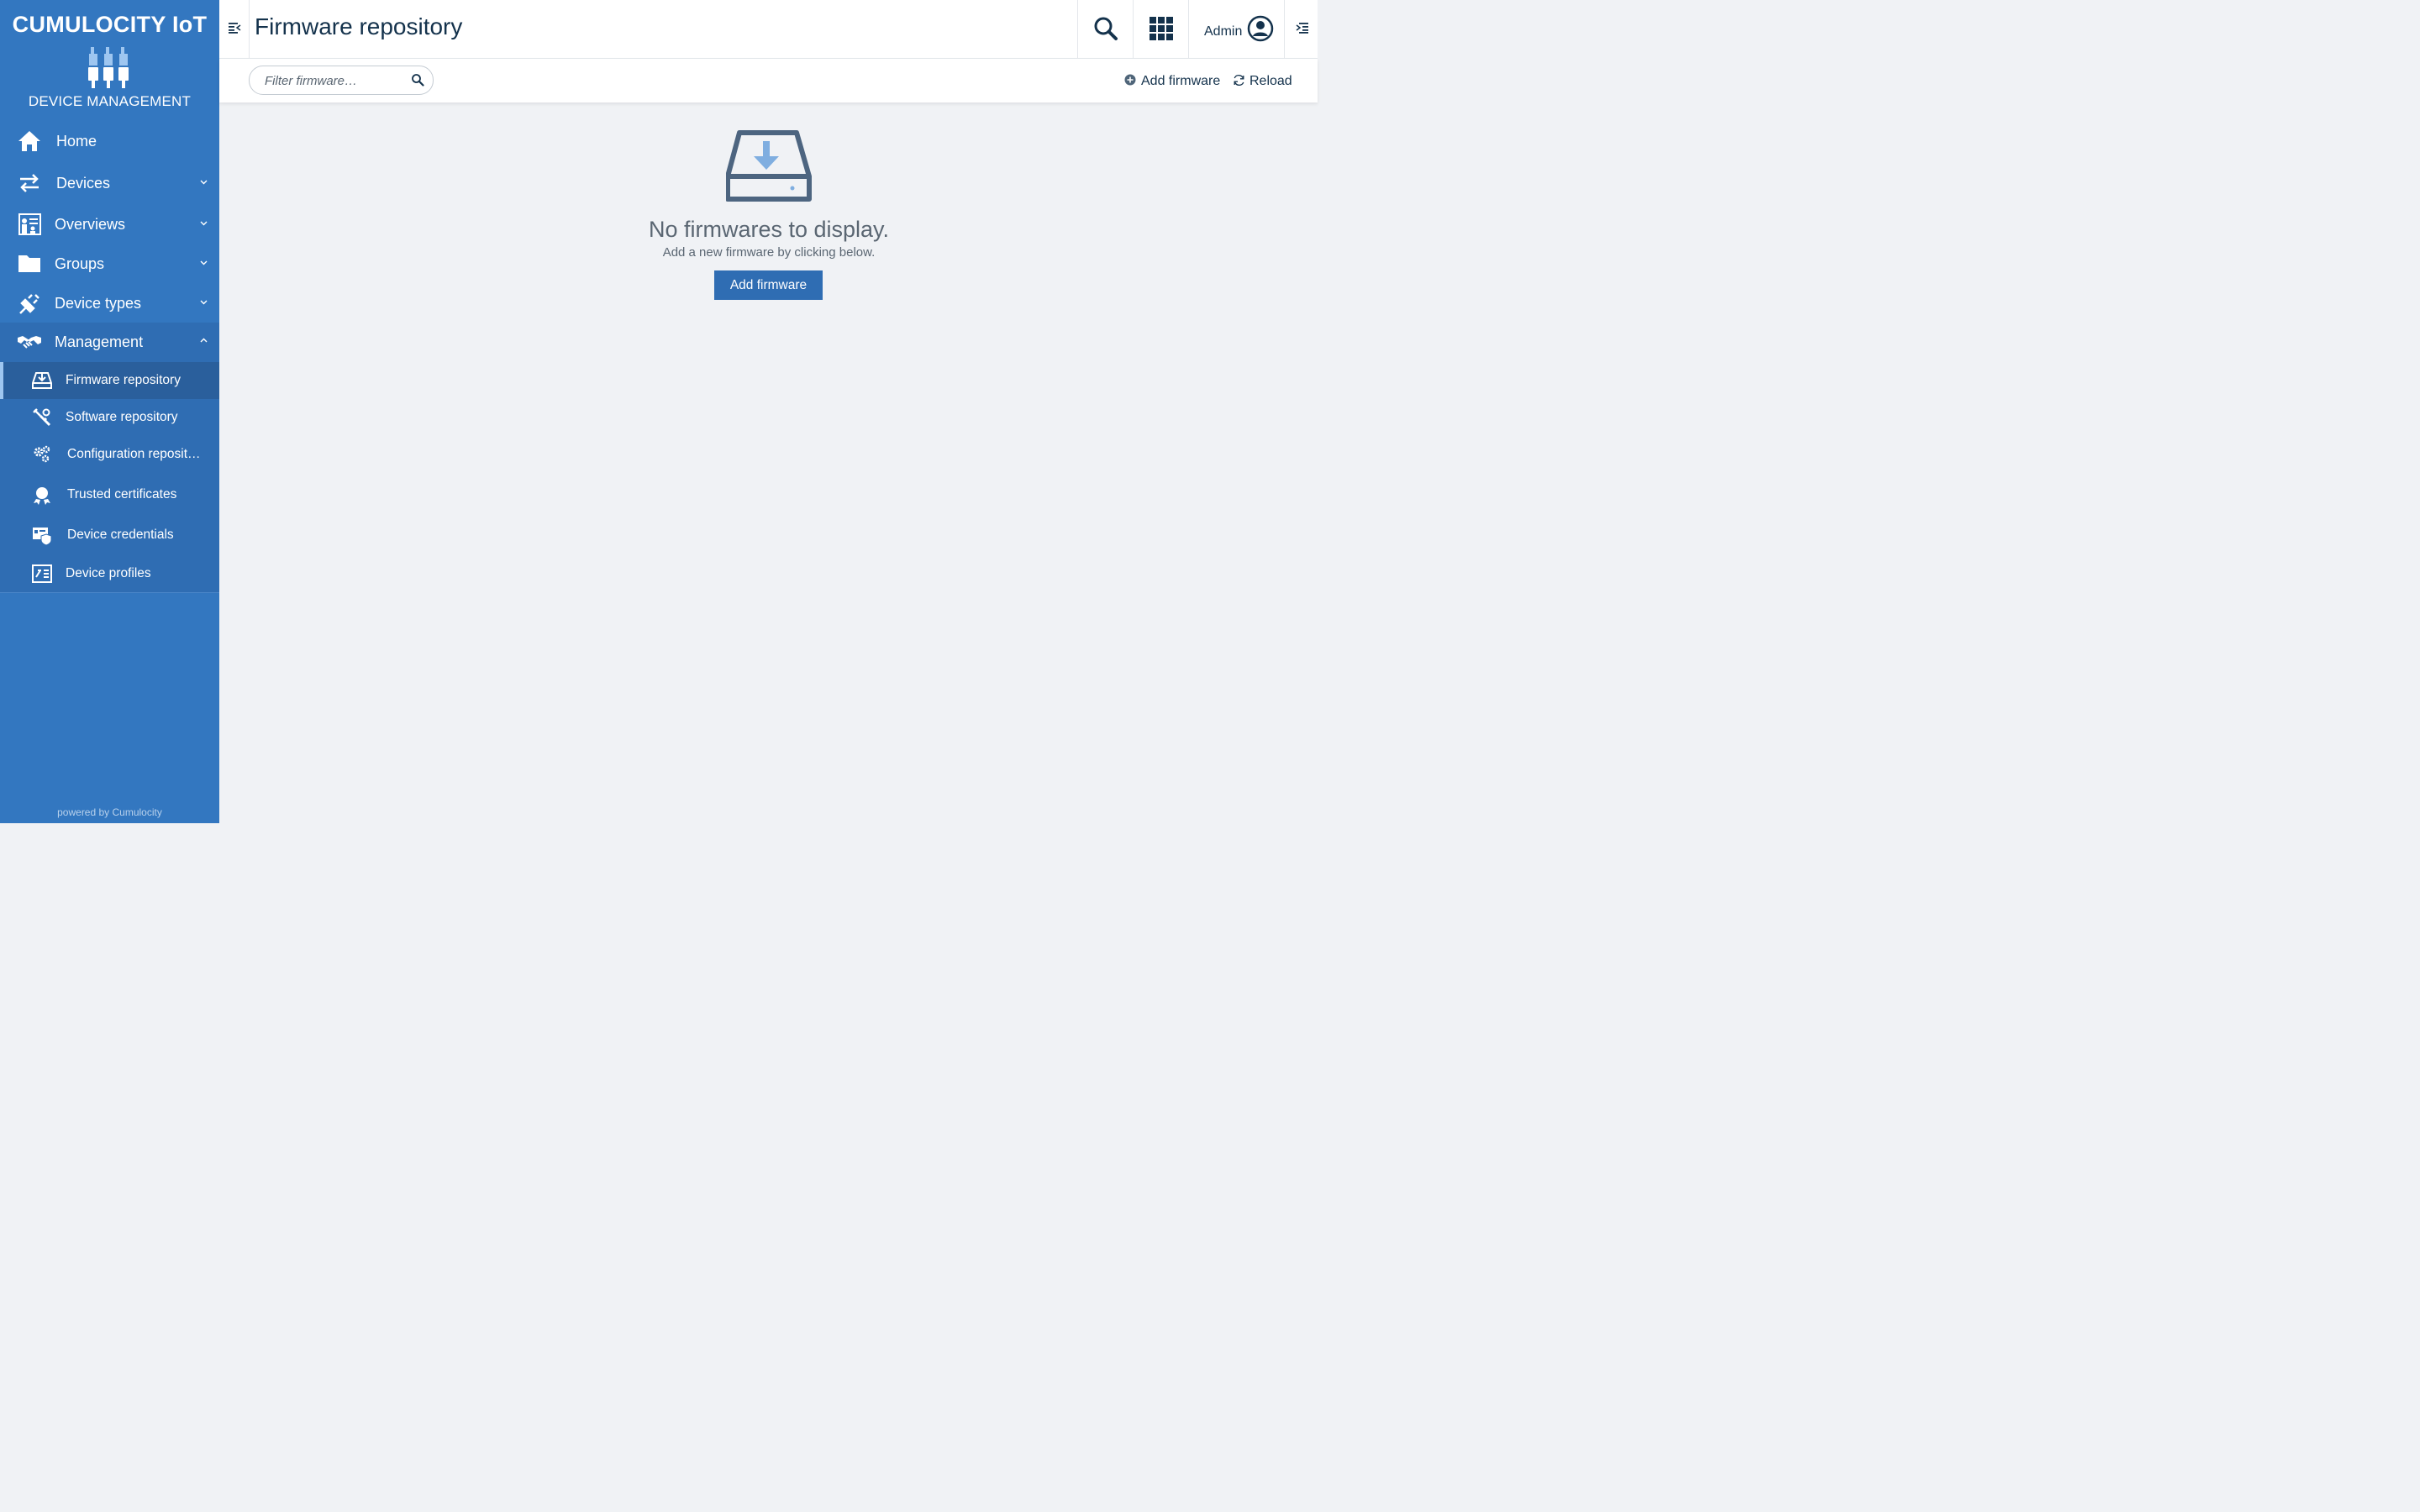  What do you see at coordinates (122, 417) in the screenshot?
I see `sidebar-item-label: Software repository` at bounding box center [122, 417].